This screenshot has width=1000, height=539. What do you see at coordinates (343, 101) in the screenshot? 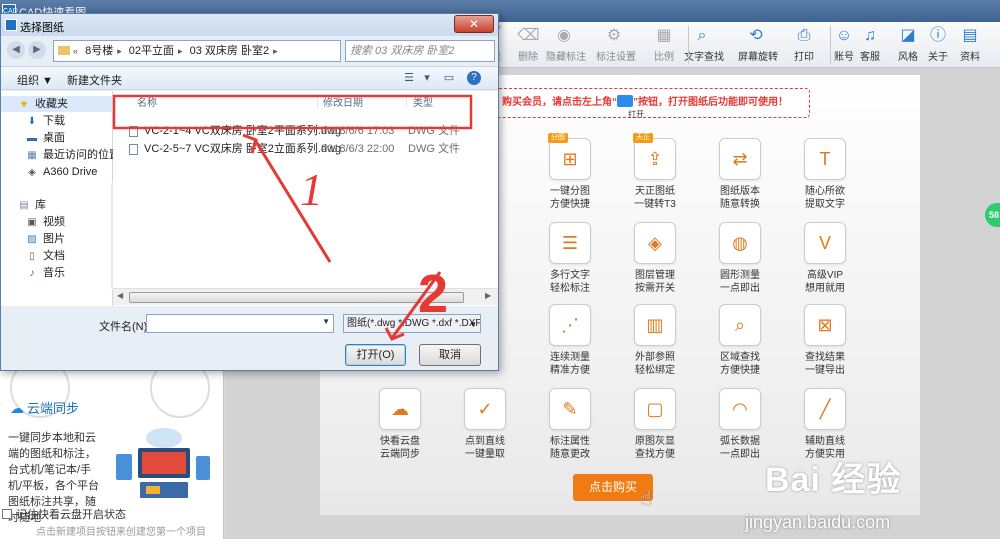
I see `column-header-date: 修改日期` at bounding box center [343, 101].